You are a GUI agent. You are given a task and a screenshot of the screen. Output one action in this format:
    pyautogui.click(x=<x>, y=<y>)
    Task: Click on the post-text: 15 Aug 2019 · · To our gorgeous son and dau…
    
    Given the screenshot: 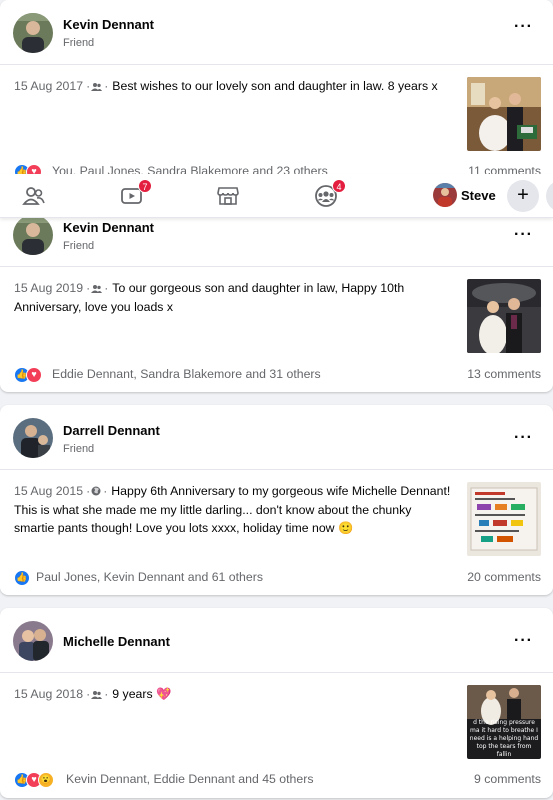 What is the action you would take?
    pyautogui.click(x=209, y=297)
    